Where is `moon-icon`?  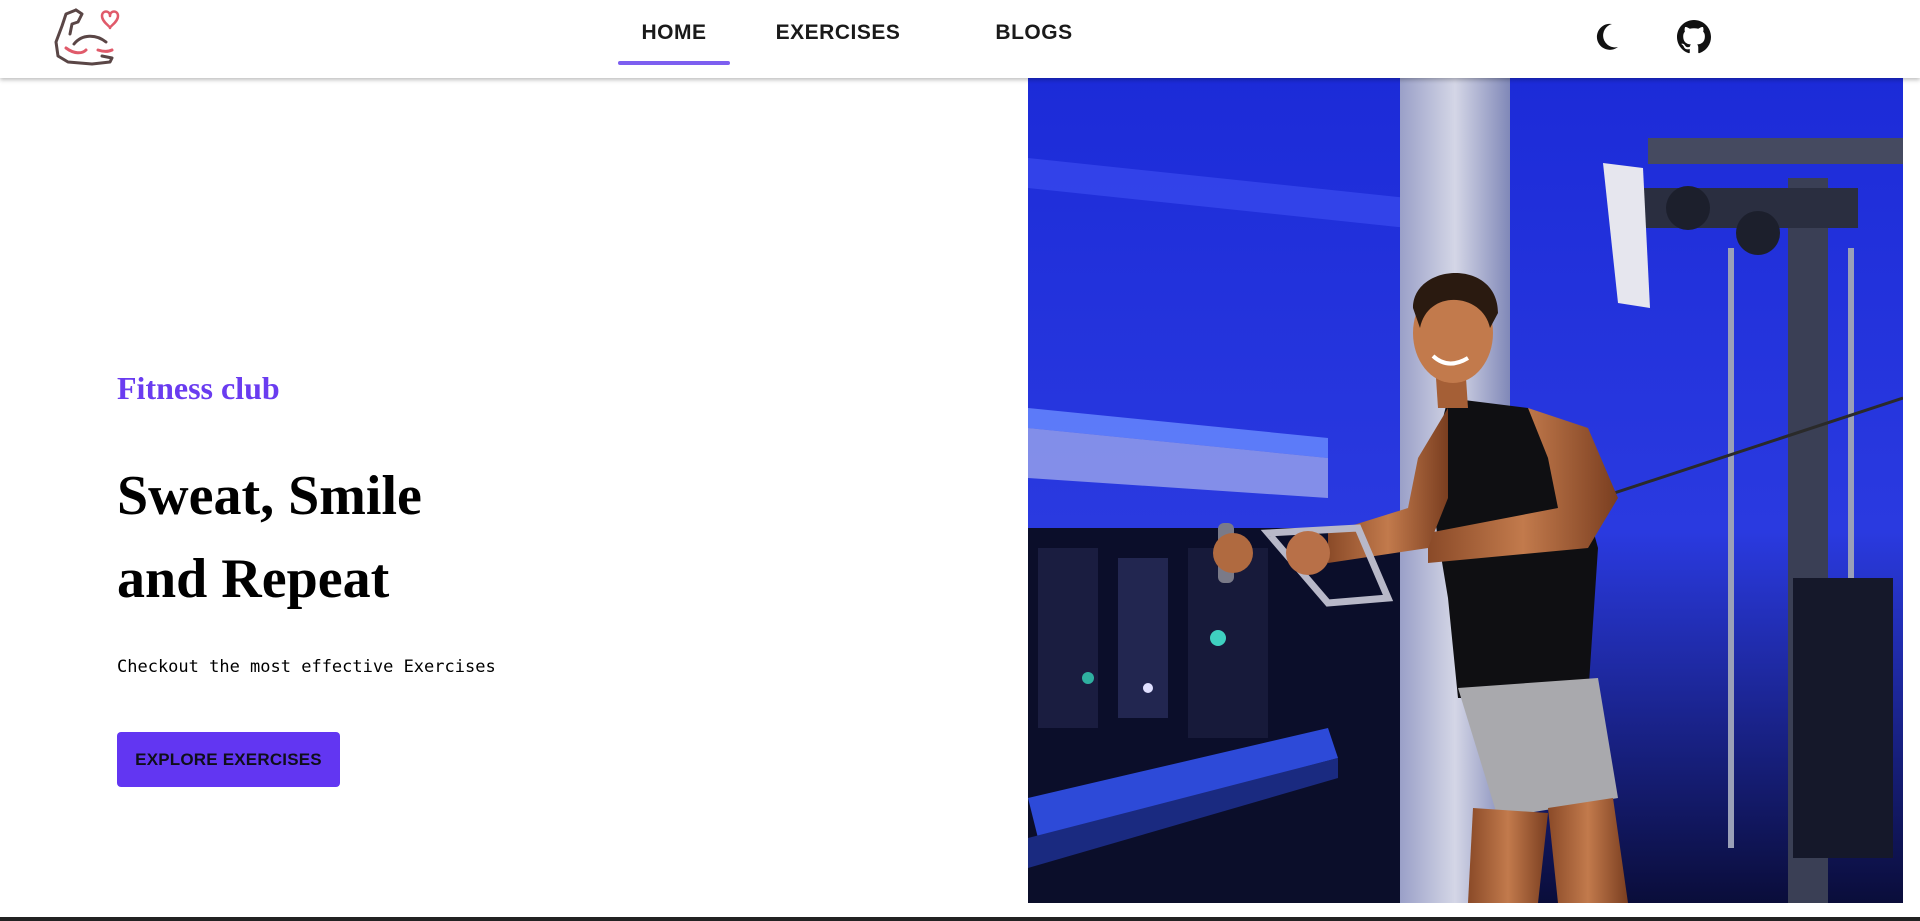
moon-icon is located at coordinates (1609, 37).